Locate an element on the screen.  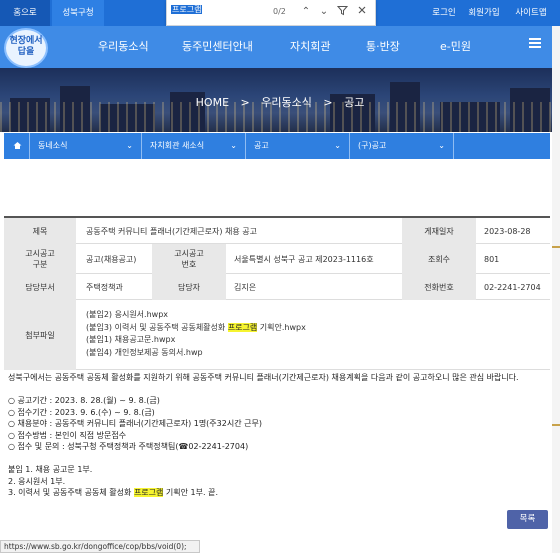
home-link: 홈으로 is located at coordinates (25, 13).